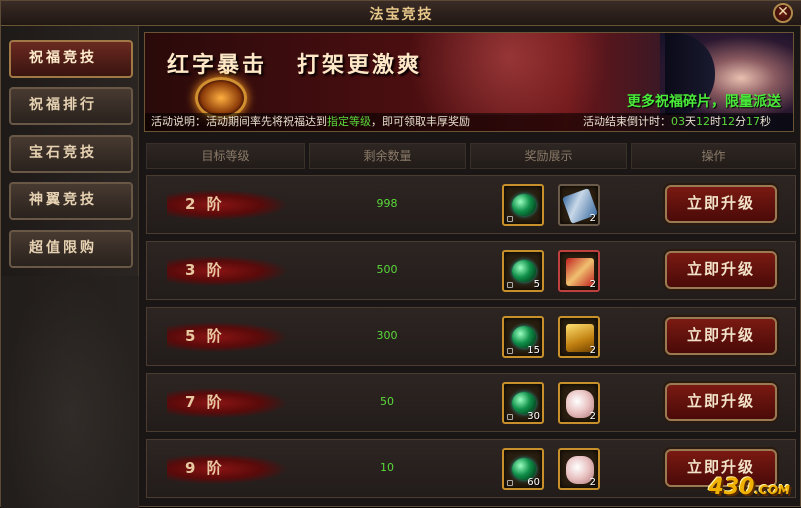  What do you see at coordinates (471, 336) in the screenshot?
I see `table-row: 5 阶 300 15 2 立即升级` at bounding box center [471, 336].